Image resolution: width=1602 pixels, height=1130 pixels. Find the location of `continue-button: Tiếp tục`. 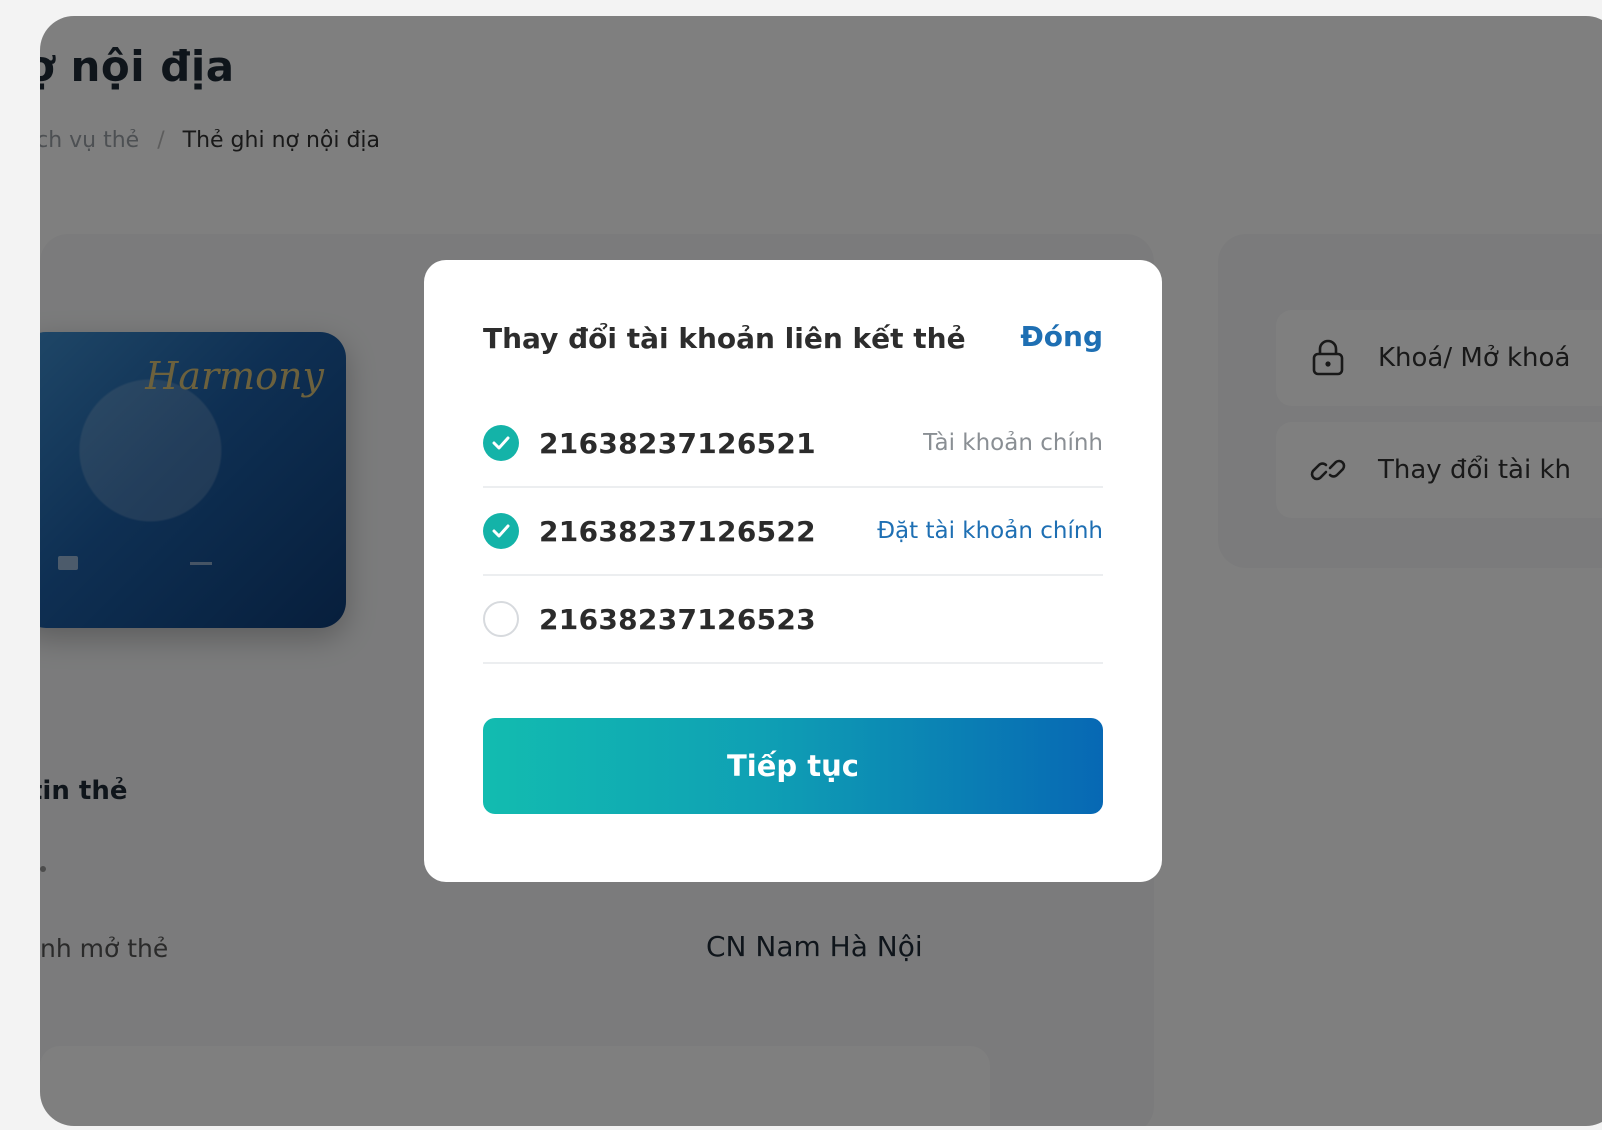

continue-button: Tiếp tục is located at coordinates (793, 766).